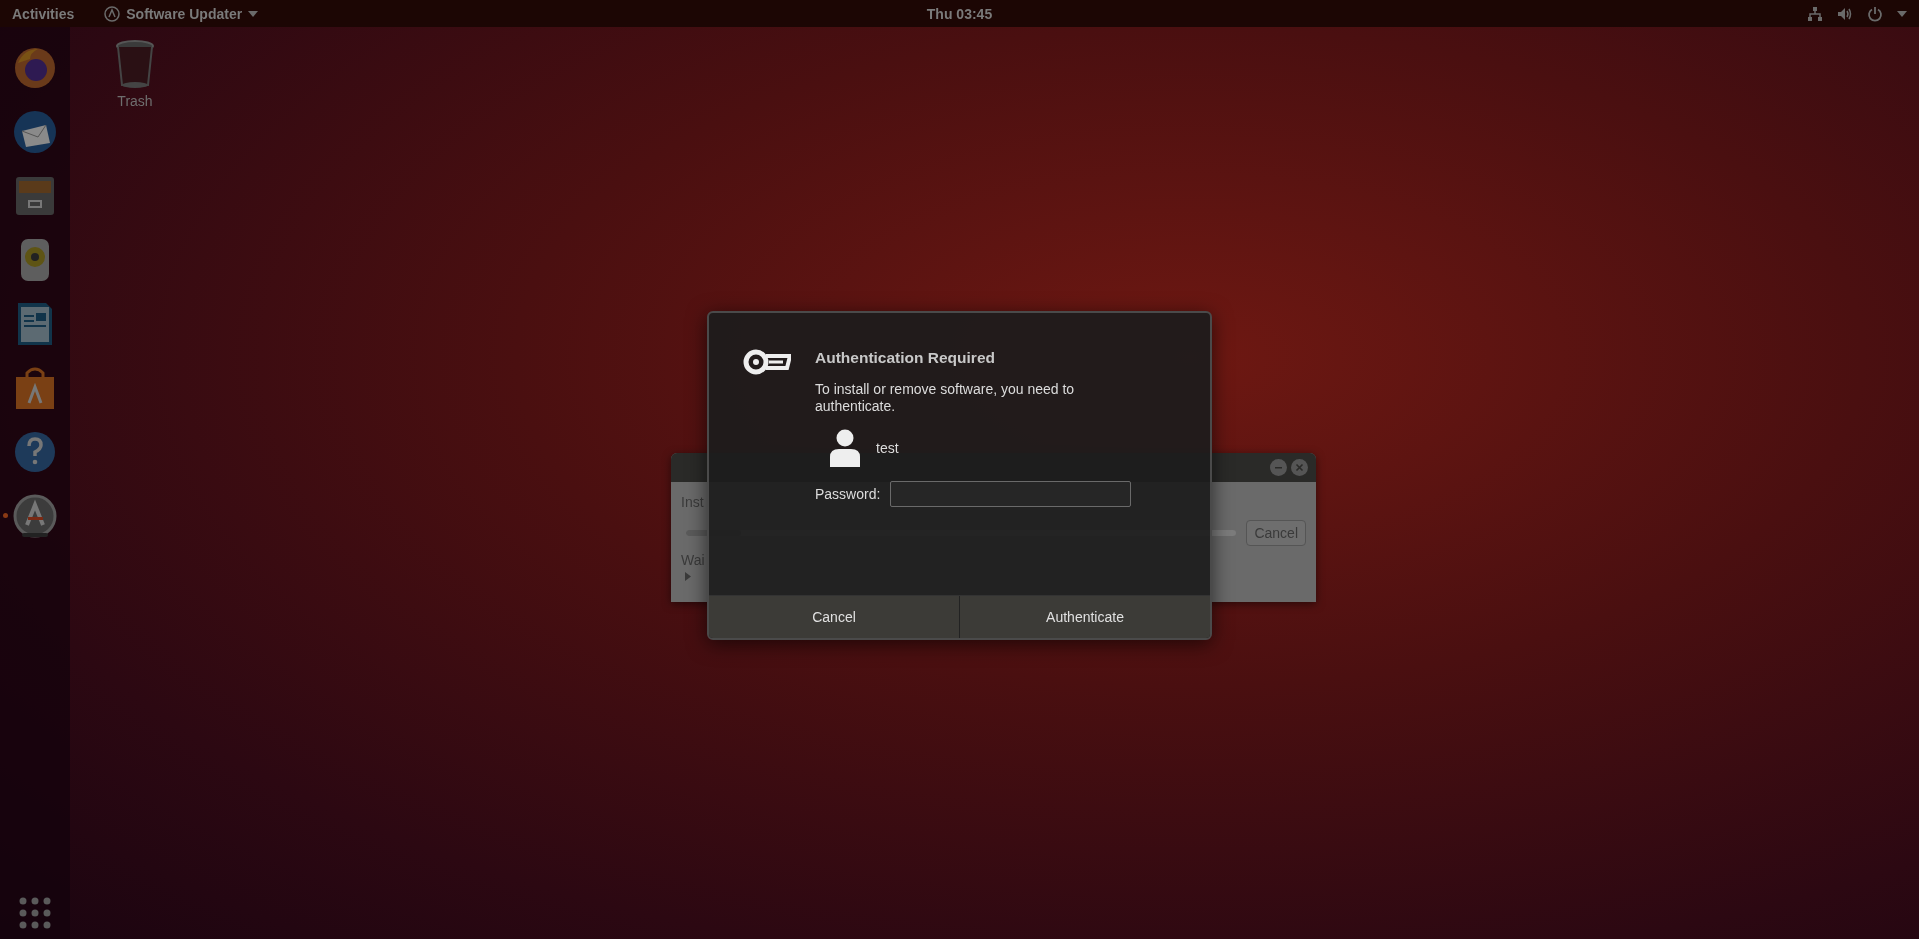 The image size is (1919, 939). What do you see at coordinates (845, 448) in the screenshot?
I see `user-icon` at bounding box center [845, 448].